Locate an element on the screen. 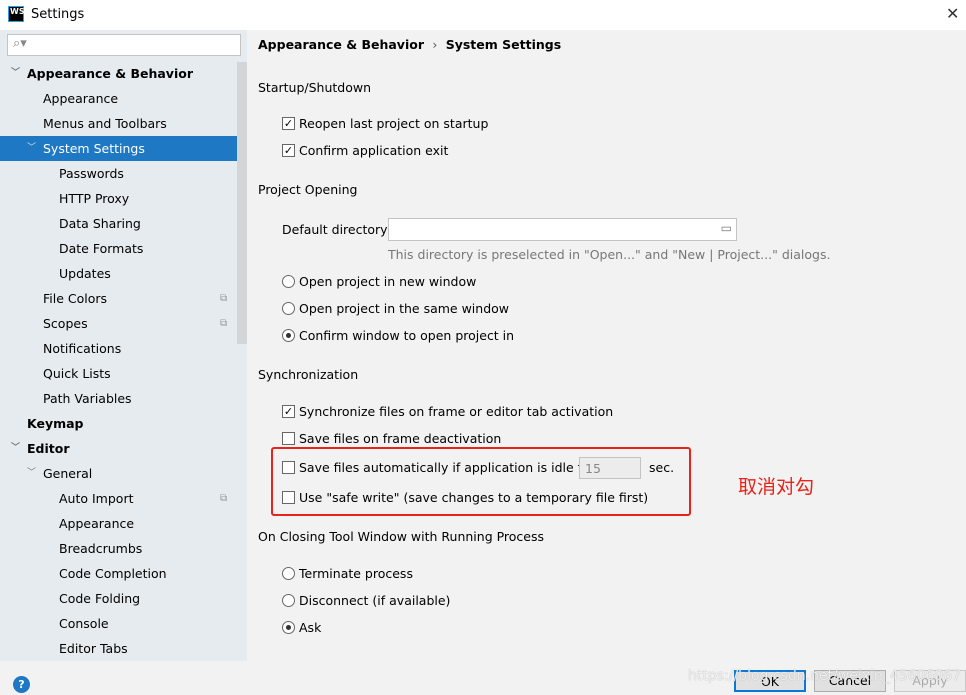 The image size is (966, 695). sidebar-item-label: Passwords is located at coordinates (91, 173).